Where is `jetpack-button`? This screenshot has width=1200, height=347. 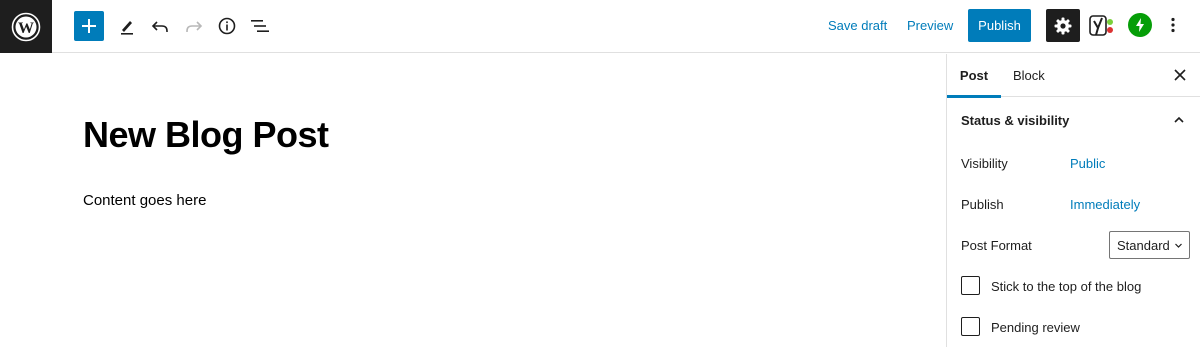 jetpack-button is located at coordinates (1140, 25).